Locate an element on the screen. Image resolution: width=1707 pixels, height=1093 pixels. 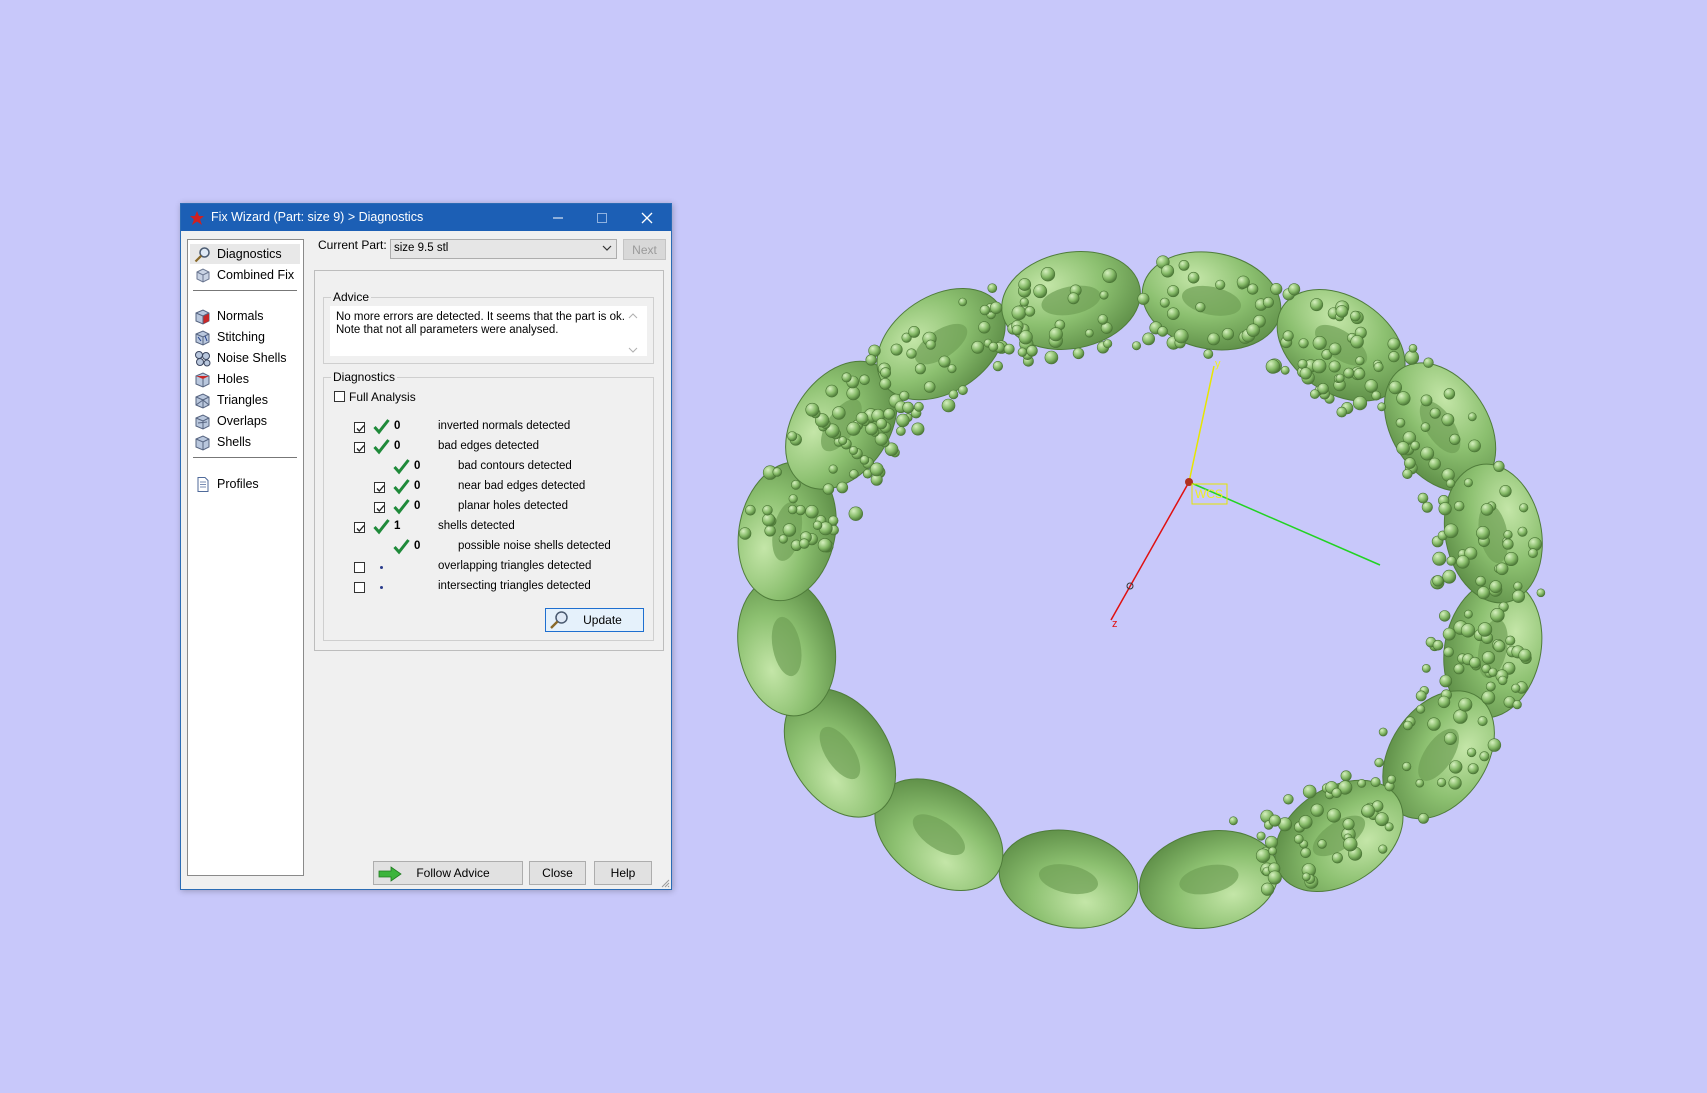
follow-advice-label: Follow Advice is located at coordinates (453, 873).